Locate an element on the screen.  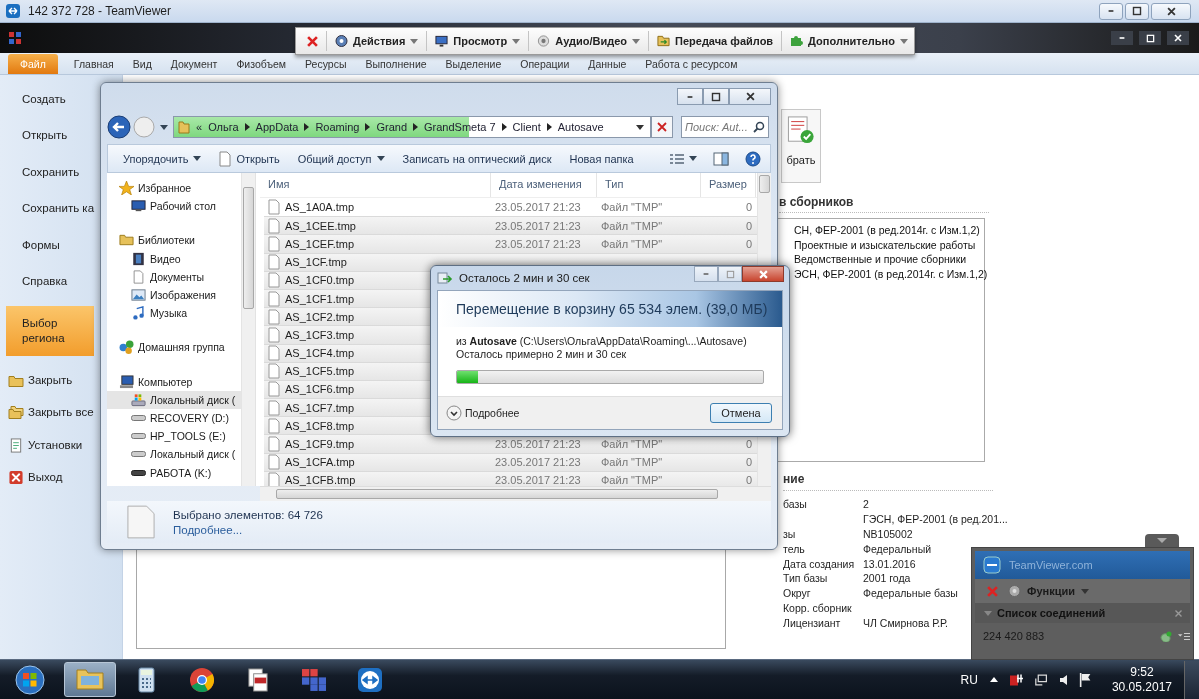
property-label: Округ is located at coordinates (797, 593).